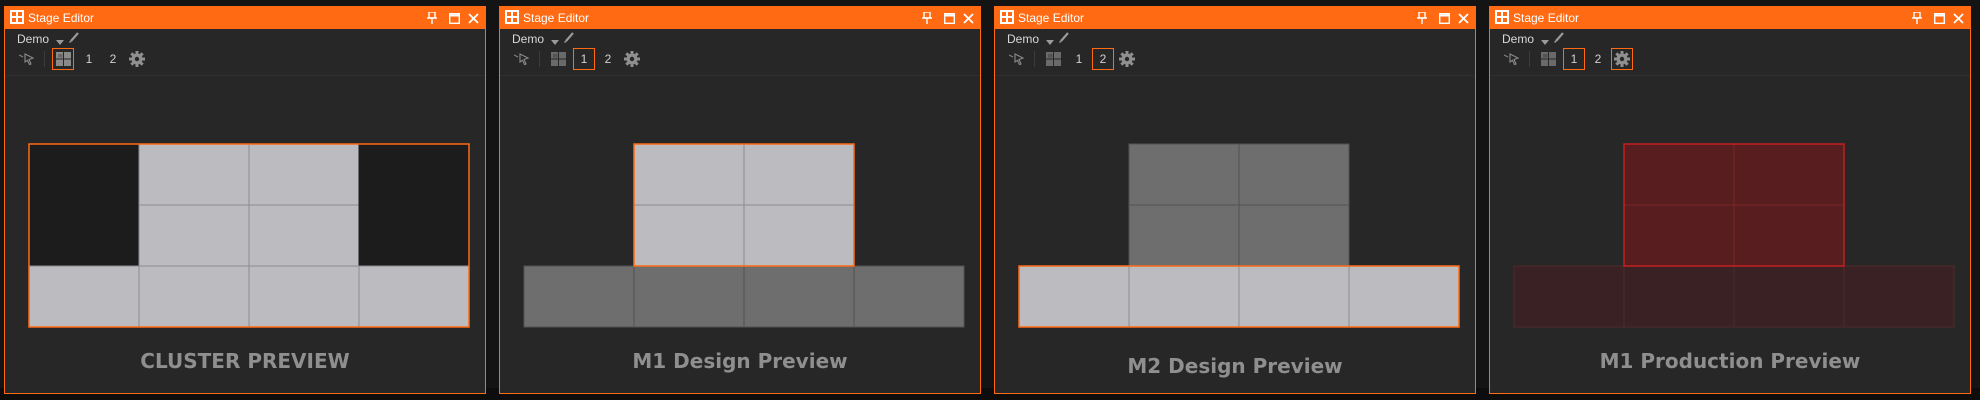 The height and width of the screenshot is (400, 1980). Describe the element at coordinates (1235, 366) in the screenshot. I see `preview-caption: M2 Design Preview` at that location.